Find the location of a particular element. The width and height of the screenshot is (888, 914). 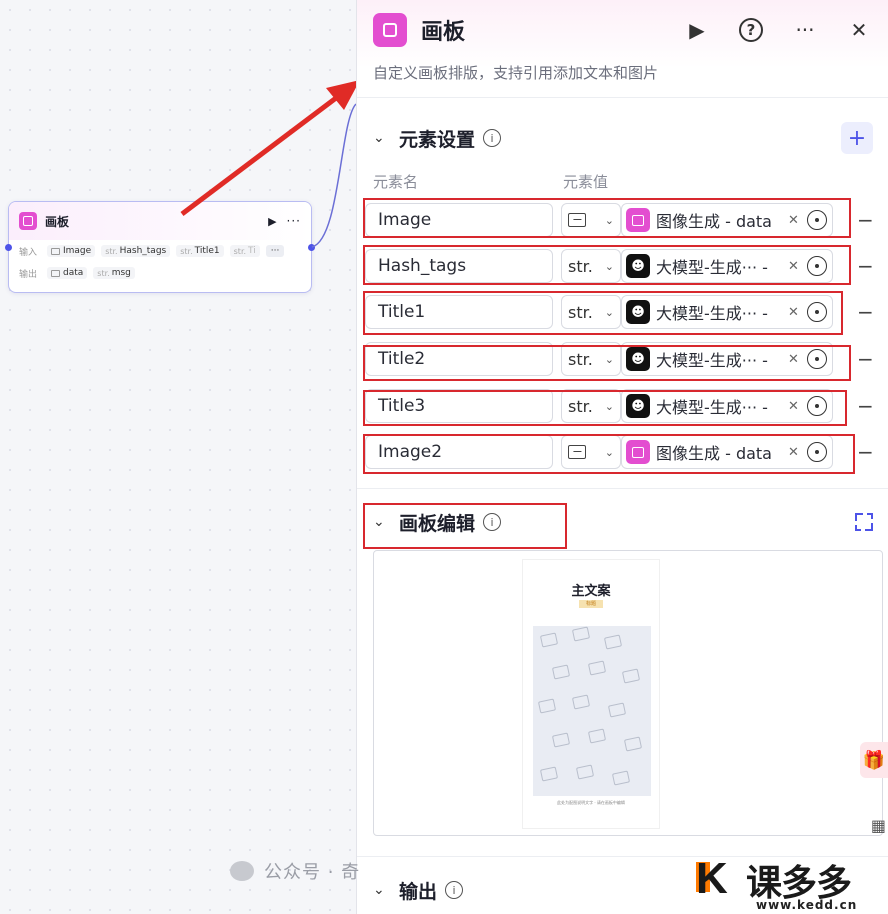

node-inputs-more: ··· is located at coordinates (275, 251).